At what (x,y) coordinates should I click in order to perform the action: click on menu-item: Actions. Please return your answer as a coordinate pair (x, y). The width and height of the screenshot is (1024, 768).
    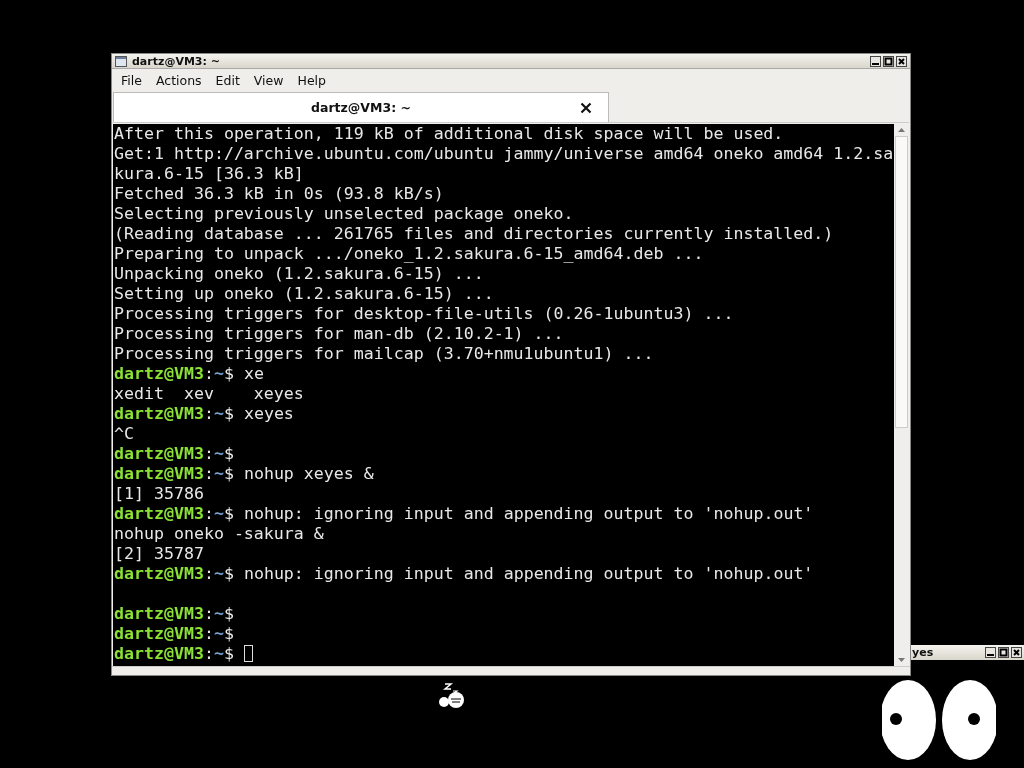
    Looking at the image, I should click on (178, 80).